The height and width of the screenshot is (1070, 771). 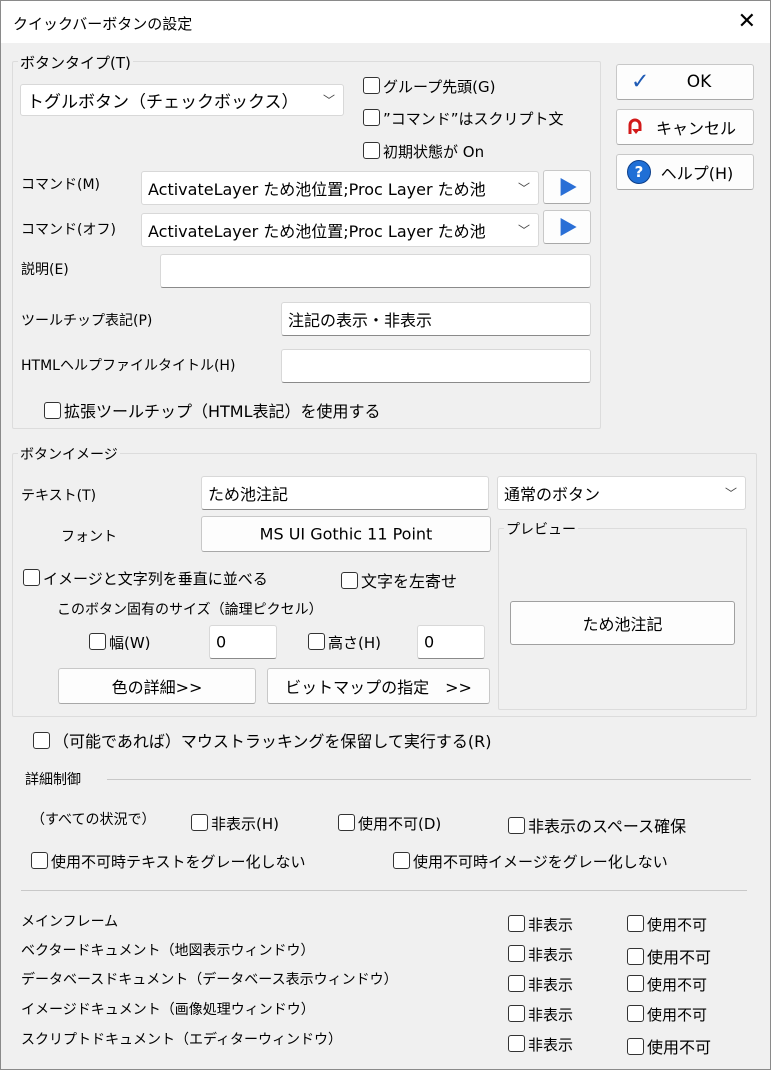 I want to click on height-checkbox: 高さ(H), so click(x=344, y=642).